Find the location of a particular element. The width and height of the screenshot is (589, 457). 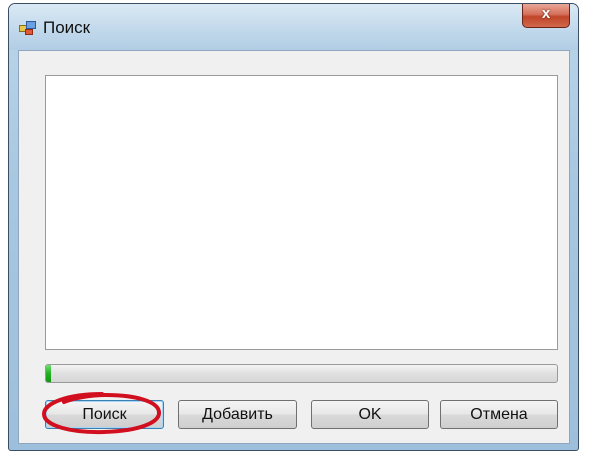

close-button: x is located at coordinates (546, 16).